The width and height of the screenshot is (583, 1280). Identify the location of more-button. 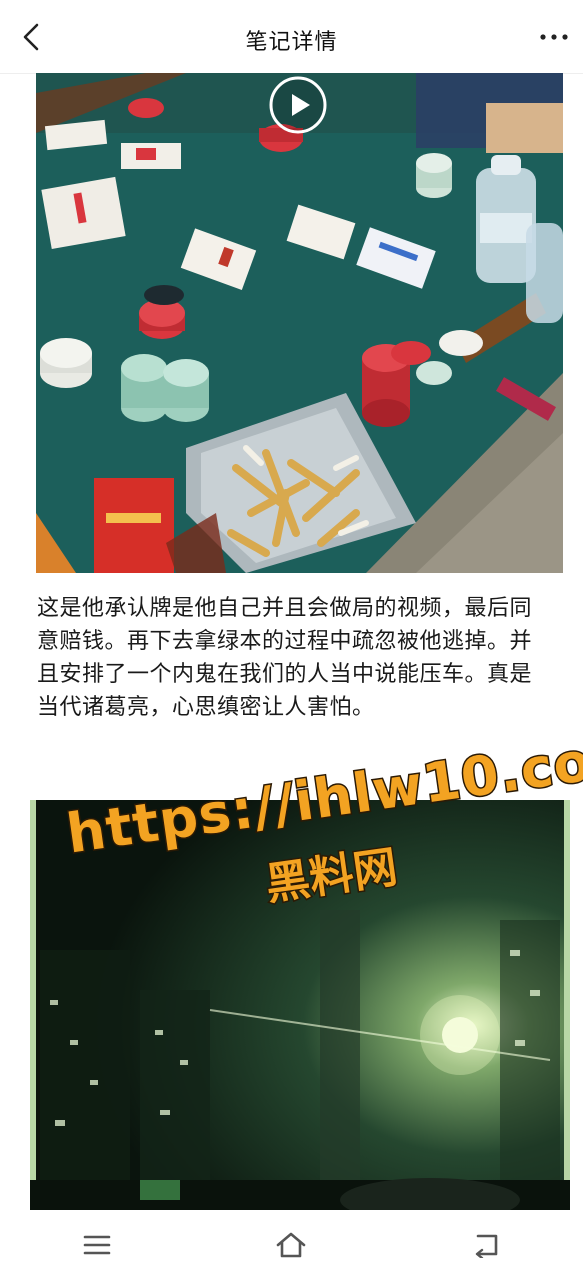
(554, 37).